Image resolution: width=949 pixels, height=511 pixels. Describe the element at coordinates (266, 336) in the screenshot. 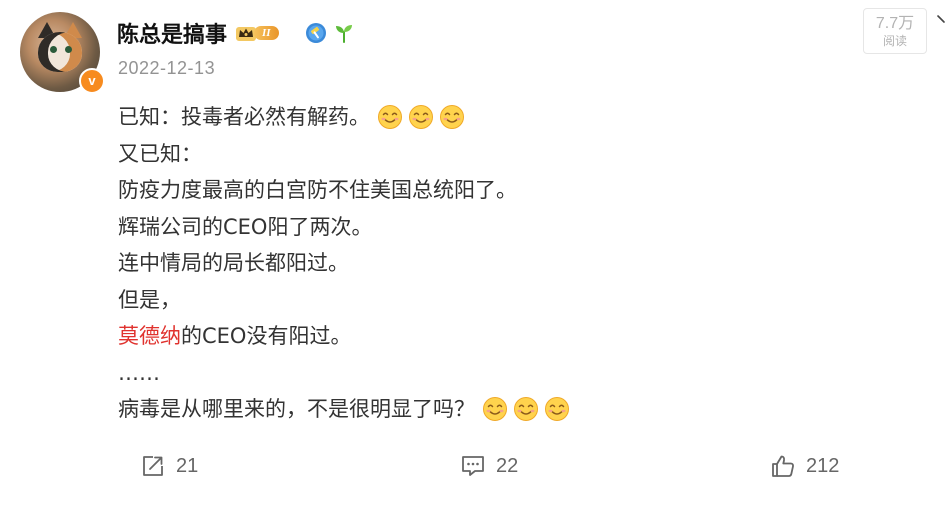

I see `post-line-text: 的CEO没有阳过。` at that location.